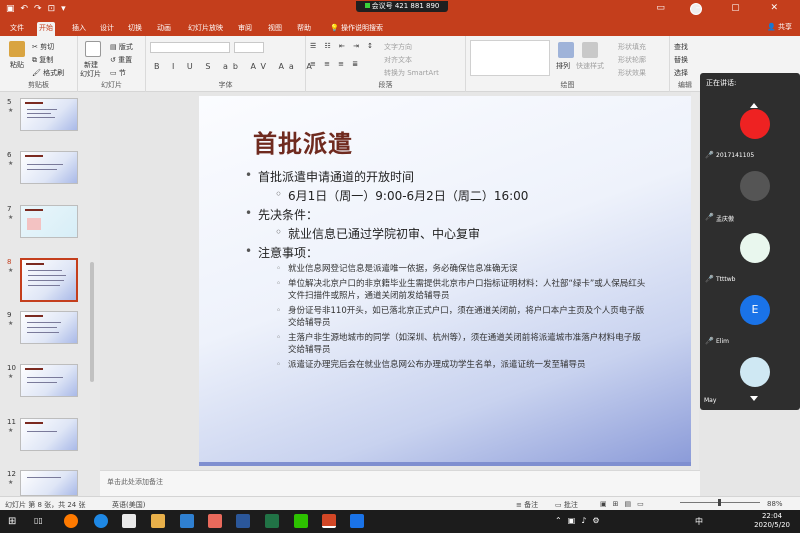  What do you see at coordinates (632, 47) in the screenshot?
I see `shape-fill-button: 形状填充` at bounding box center [632, 47].